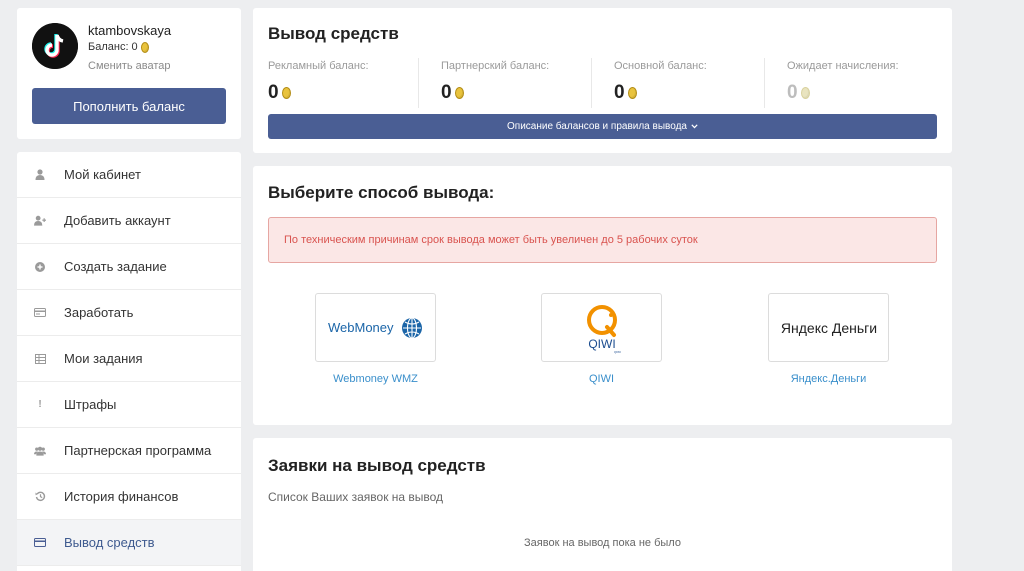 The image size is (1024, 571). I want to click on tiktok-logo-icon, so click(55, 46).